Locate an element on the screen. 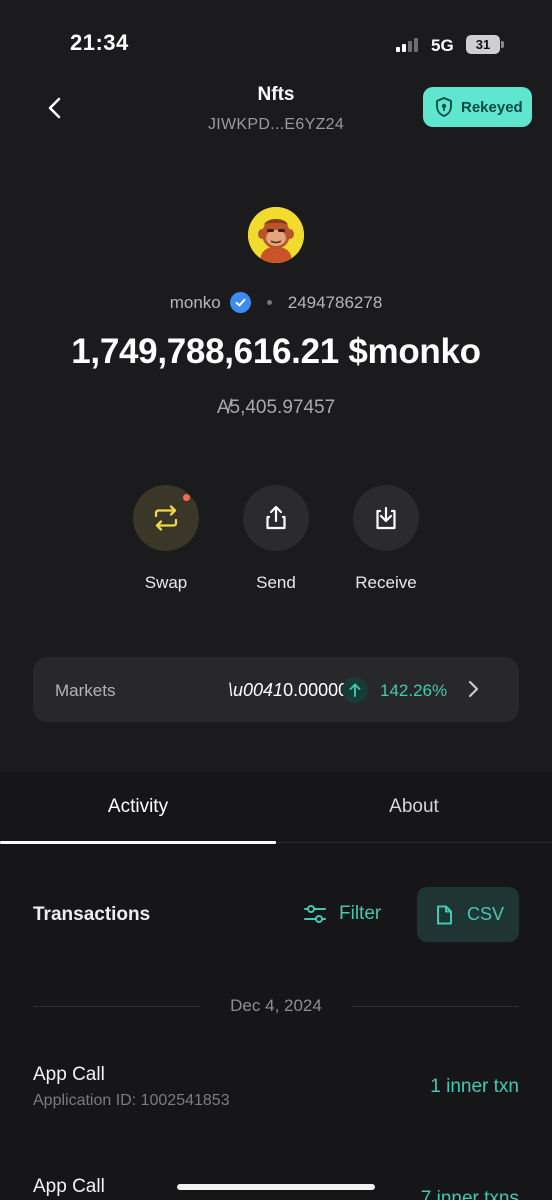 The image size is (552, 1200). send-circle is located at coordinates (276, 518).